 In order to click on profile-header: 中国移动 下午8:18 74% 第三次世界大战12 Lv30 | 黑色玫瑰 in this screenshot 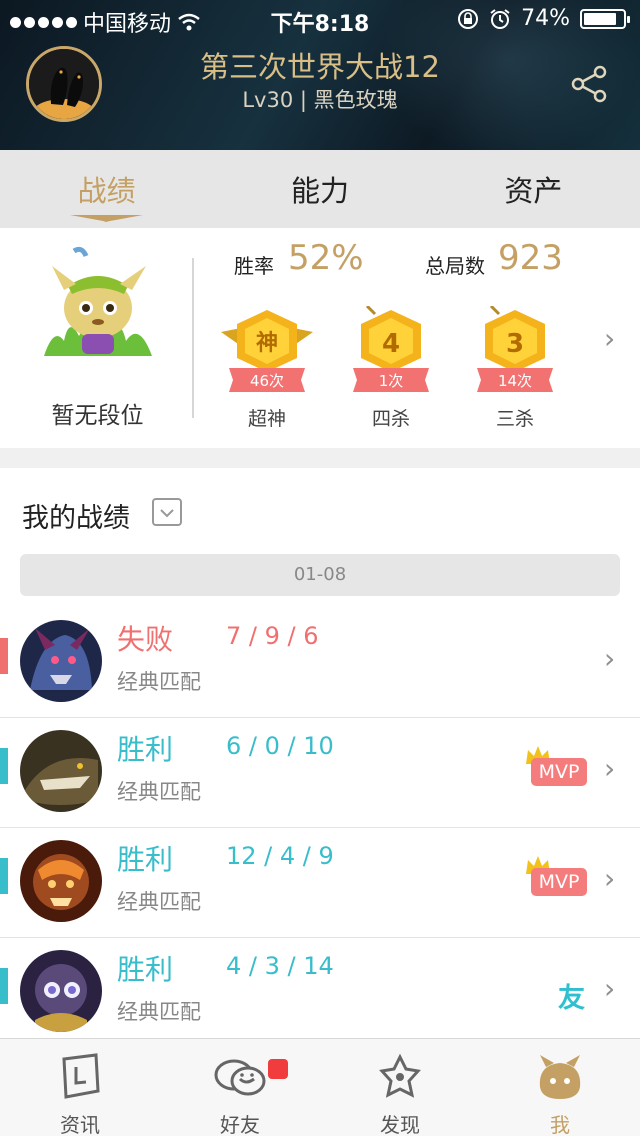, I will do `click(320, 75)`.